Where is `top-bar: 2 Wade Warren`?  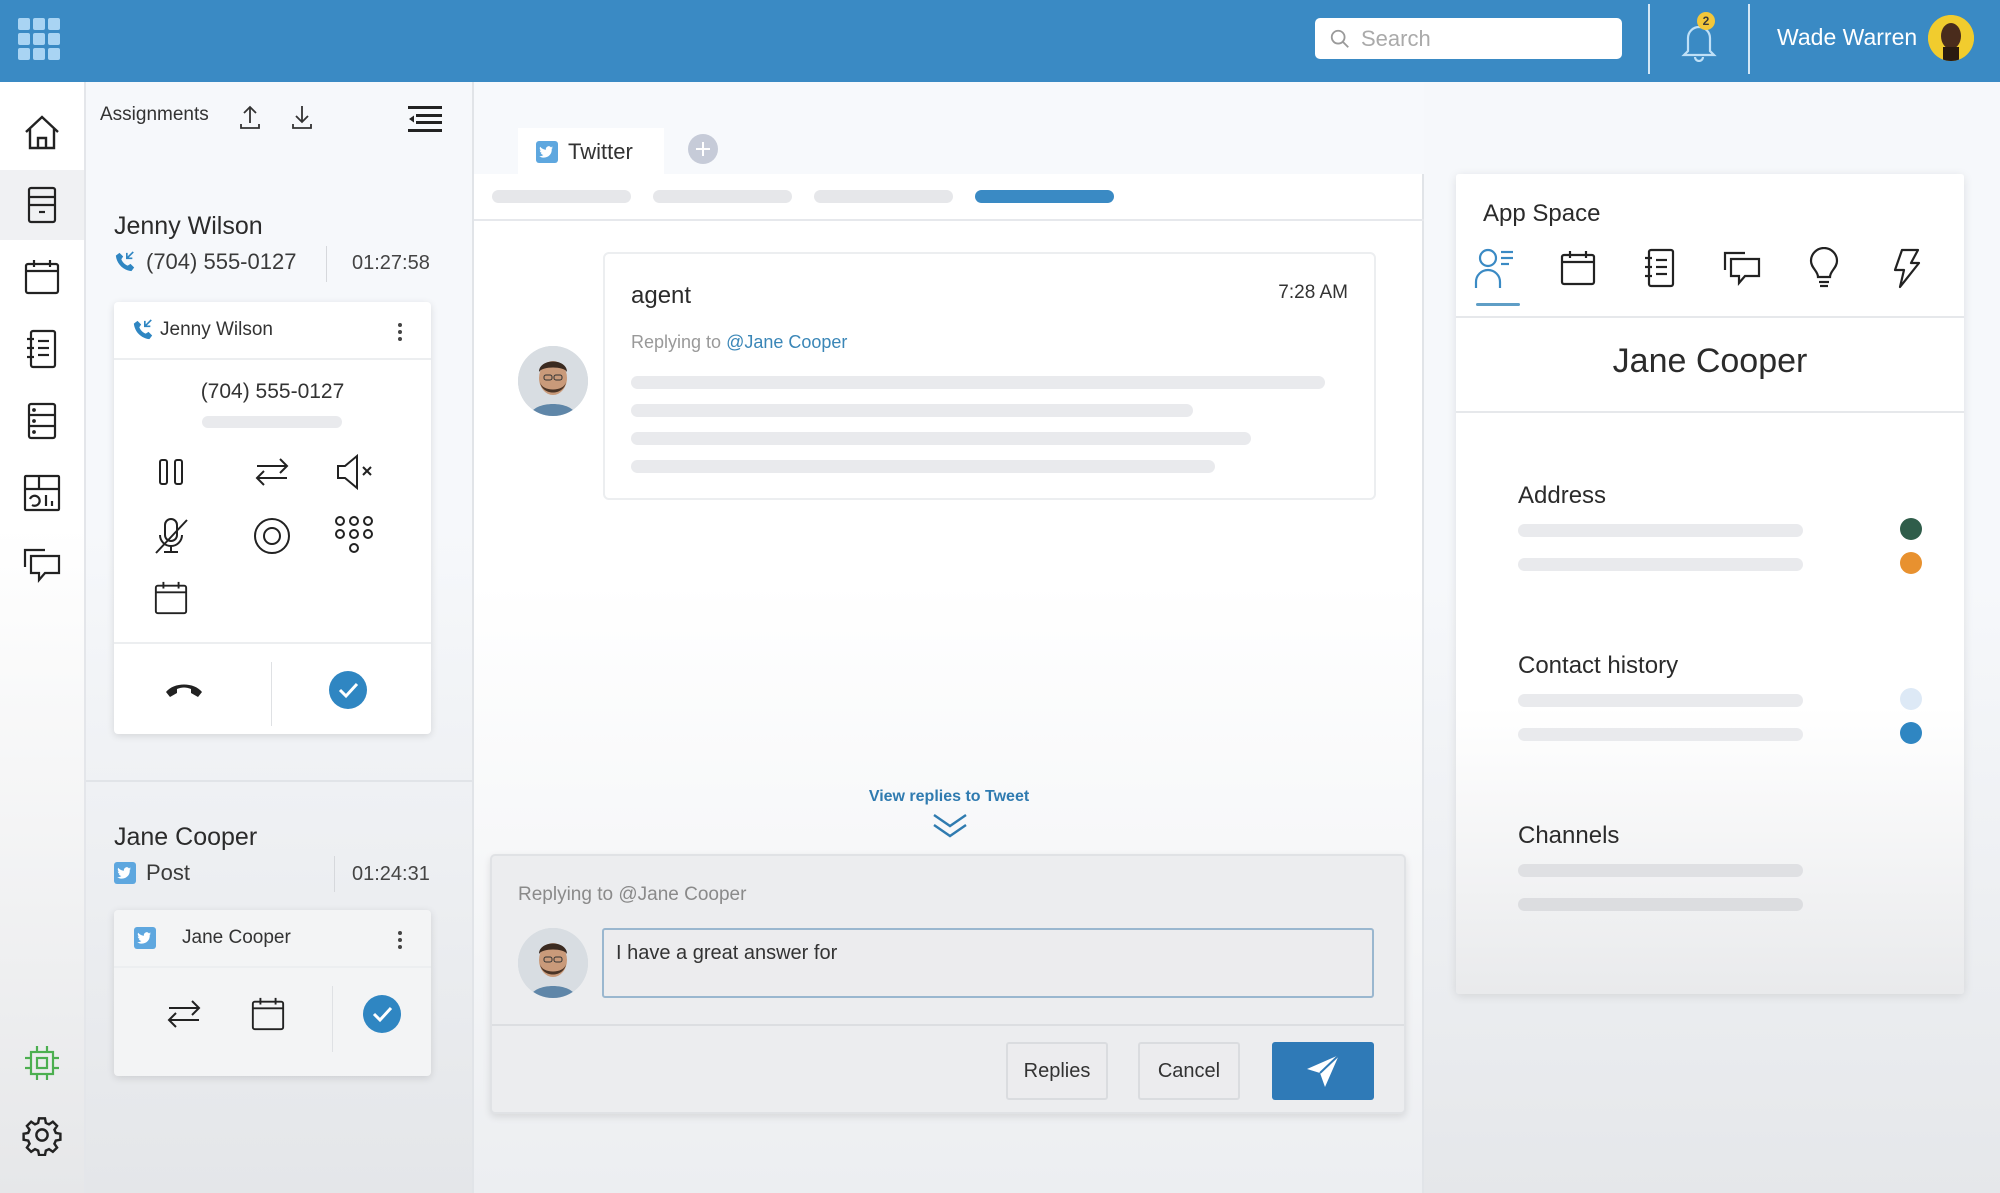
top-bar: 2 Wade Warren is located at coordinates (1000, 41).